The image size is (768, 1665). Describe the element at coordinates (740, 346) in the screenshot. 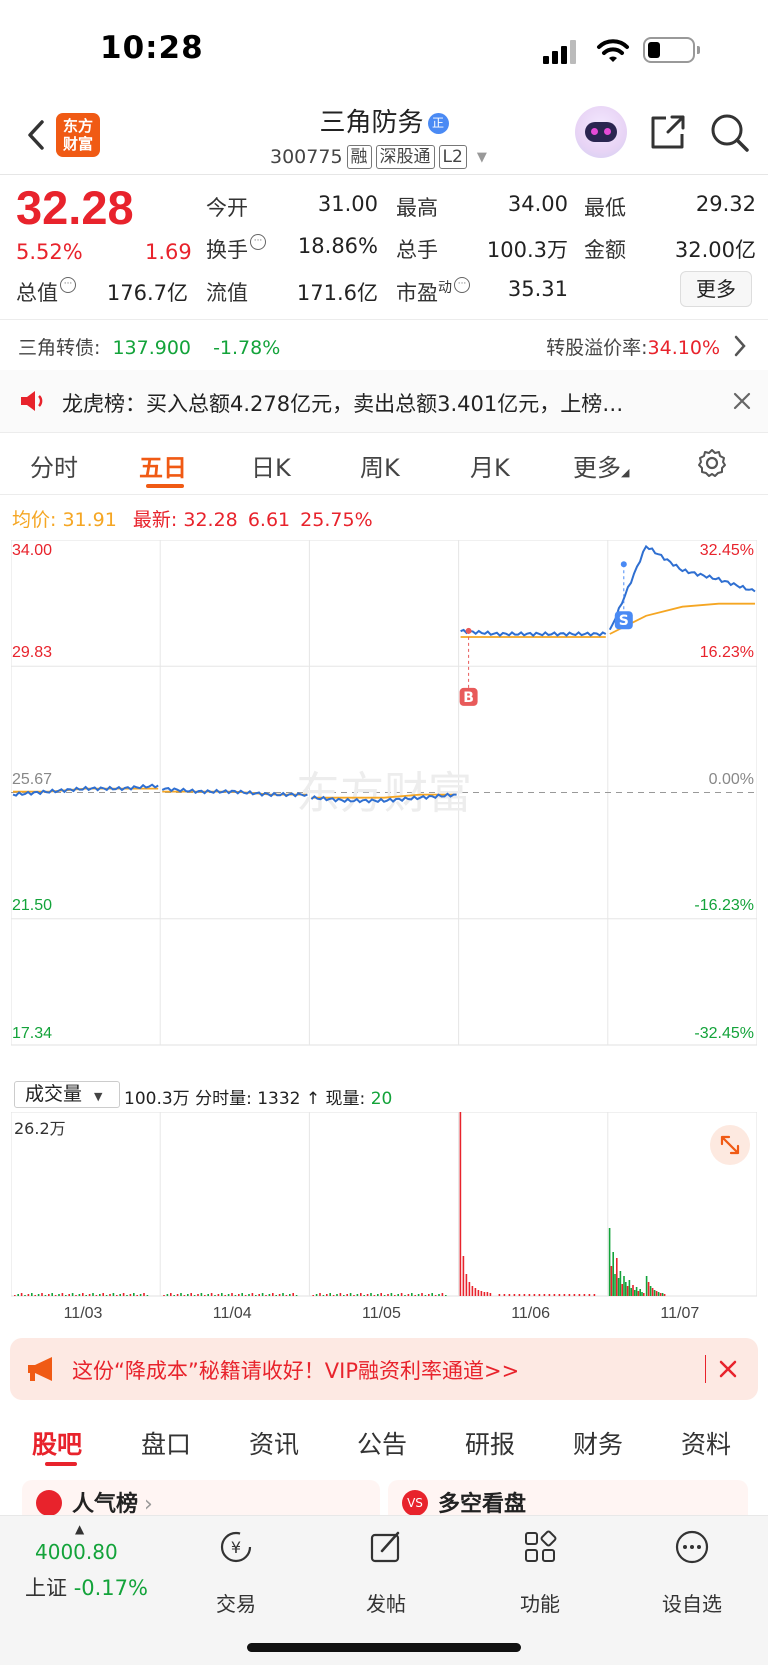

I see `chevron-right-icon` at that location.